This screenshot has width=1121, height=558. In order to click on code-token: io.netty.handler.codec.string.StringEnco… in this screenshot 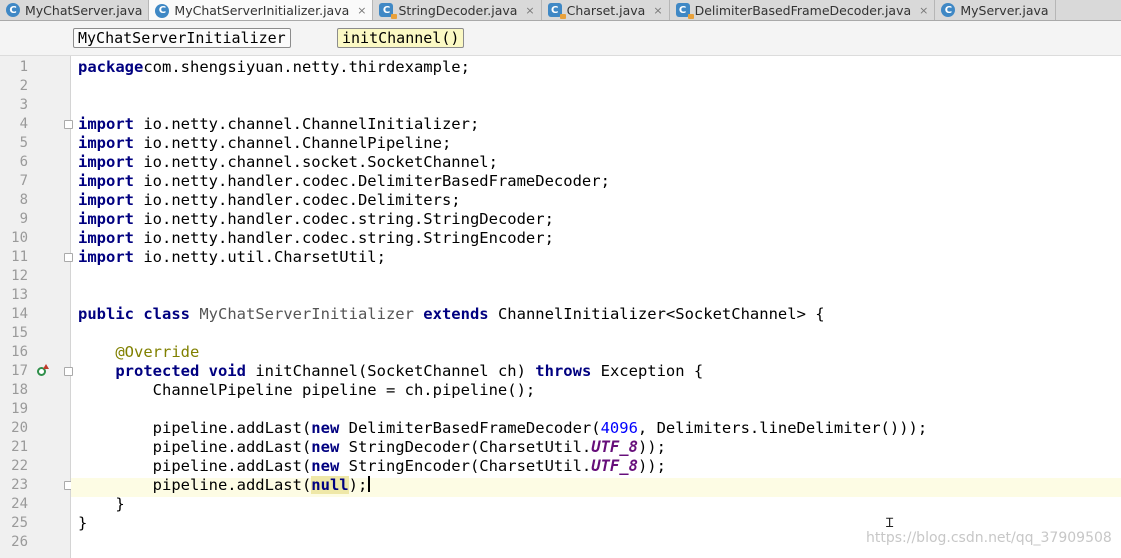, I will do `click(344, 238)`.